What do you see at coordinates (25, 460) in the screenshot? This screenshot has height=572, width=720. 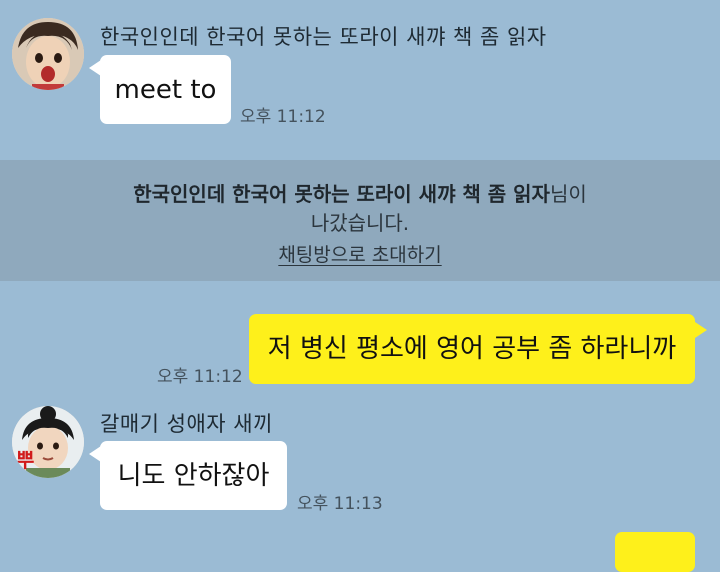 I see `avatar-badge: 뿌` at bounding box center [25, 460].